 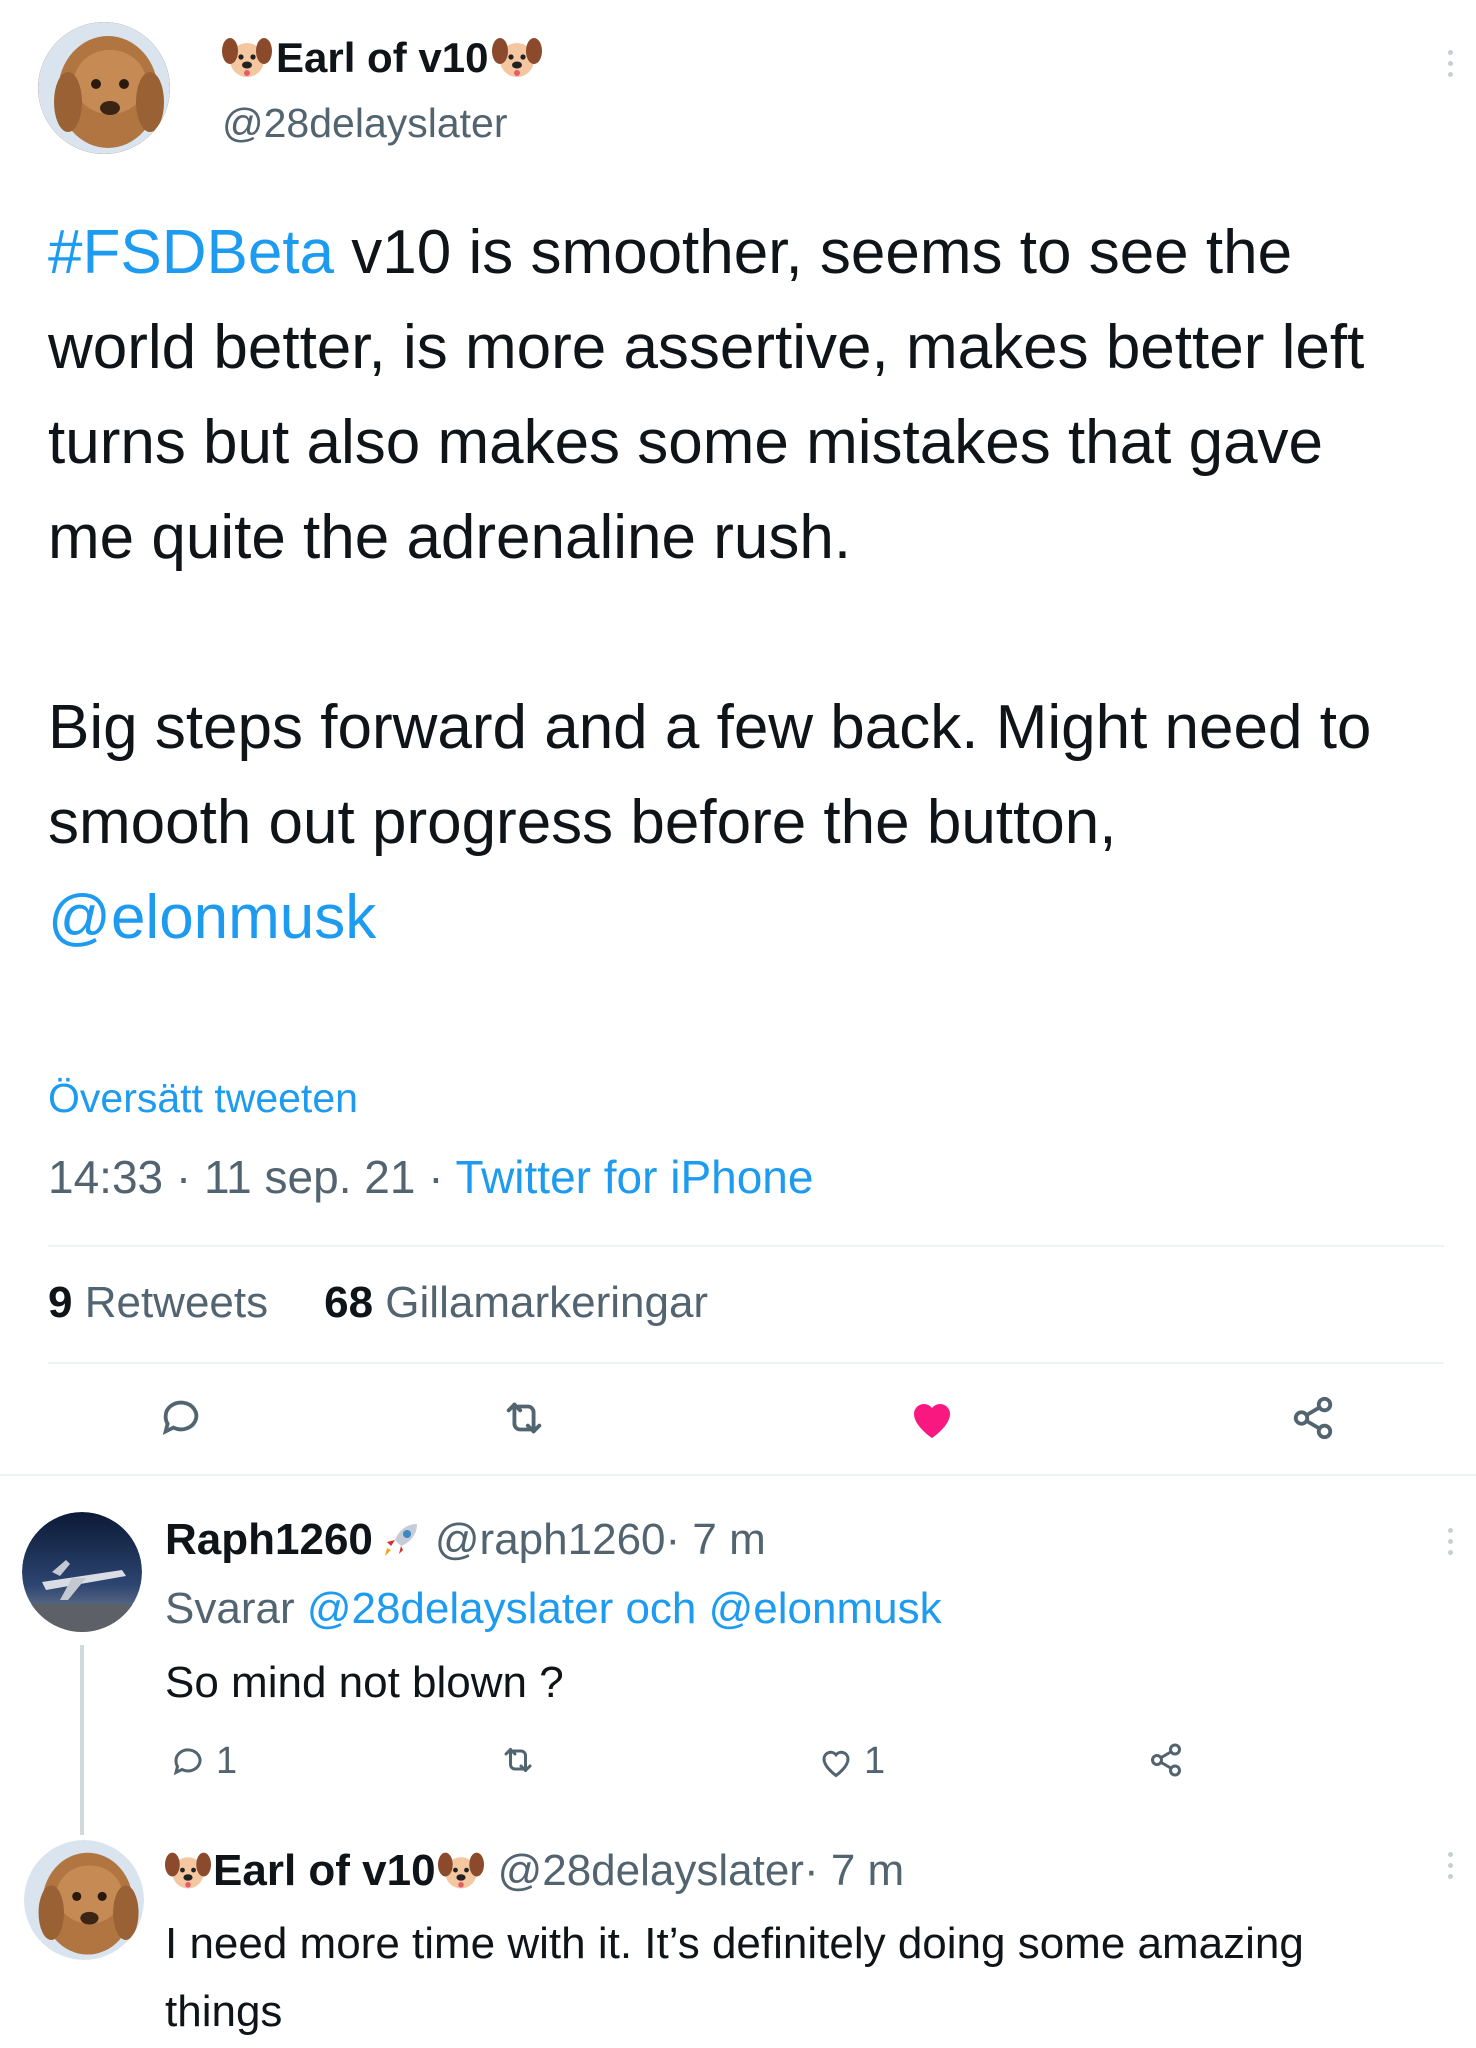 I want to click on translate-tweet-link: Översätt tweeten, so click(x=203, y=1098).